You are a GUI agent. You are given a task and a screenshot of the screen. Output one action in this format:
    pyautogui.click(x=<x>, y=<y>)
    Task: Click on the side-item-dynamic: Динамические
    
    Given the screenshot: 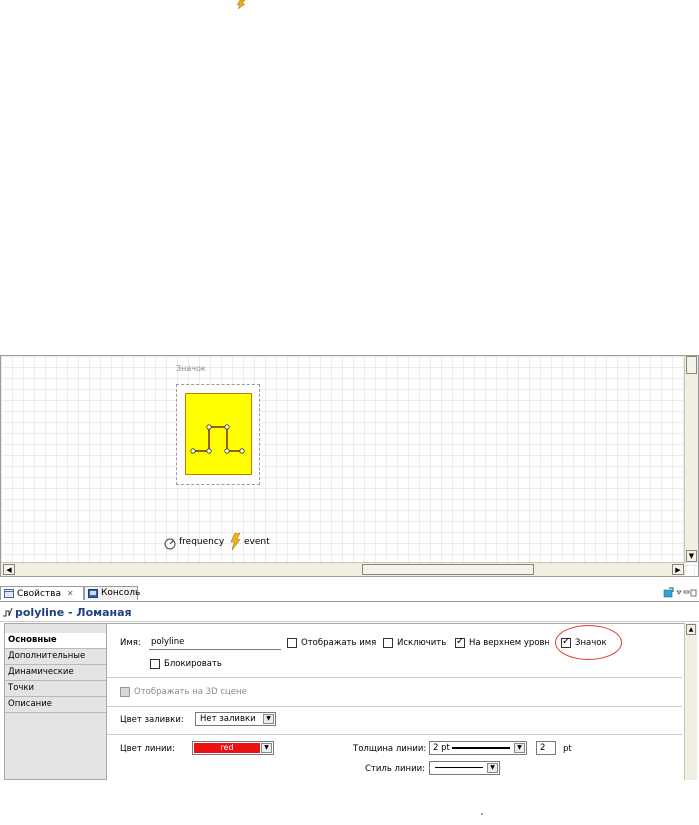 What is the action you would take?
    pyautogui.click(x=55, y=673)
    